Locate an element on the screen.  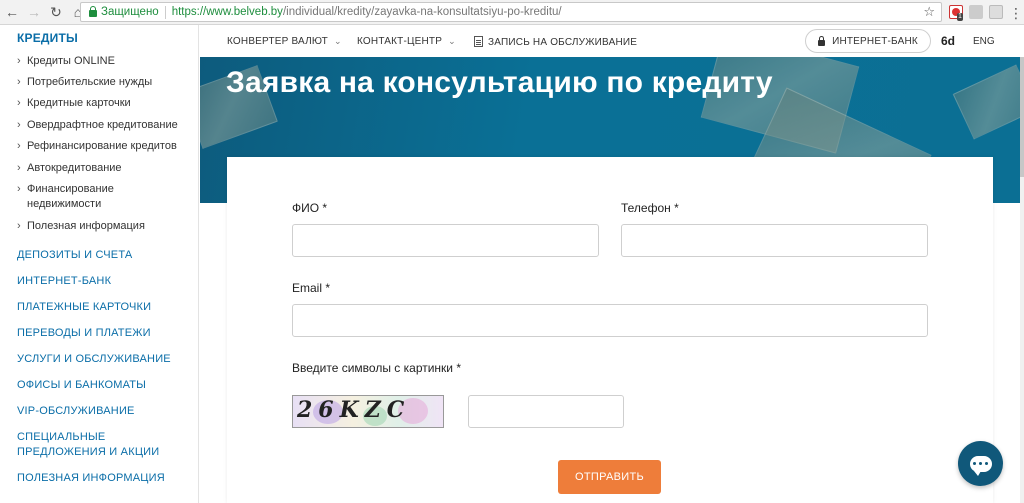
contact-center-label: КОНТАКТ-ЦЕНТР is located at coordinates (400, 41).